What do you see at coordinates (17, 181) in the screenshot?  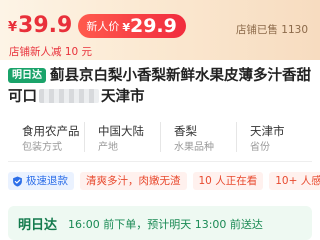 I see `shield-check-icon` at bounding box center [17, 181].